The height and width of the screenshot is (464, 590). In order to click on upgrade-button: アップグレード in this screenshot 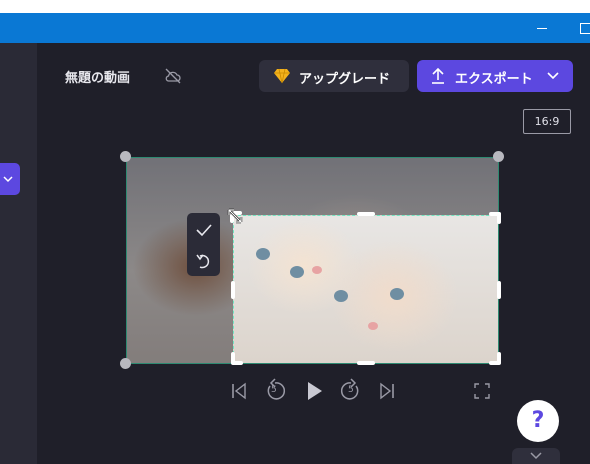, I will do `click(334, 76)`.